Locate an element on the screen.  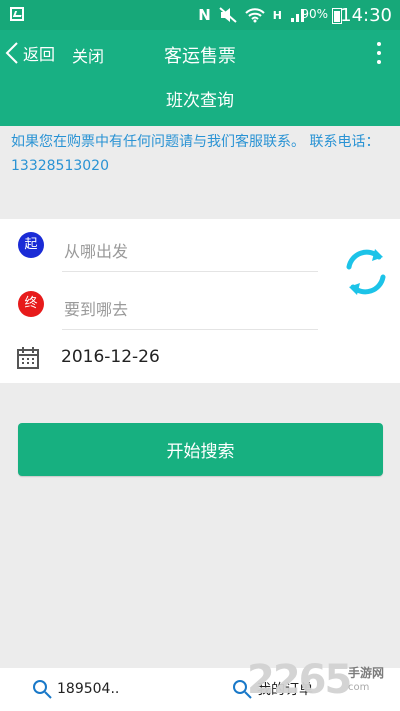
search-button: 开始搜索 is located at coordinates (200, 449).